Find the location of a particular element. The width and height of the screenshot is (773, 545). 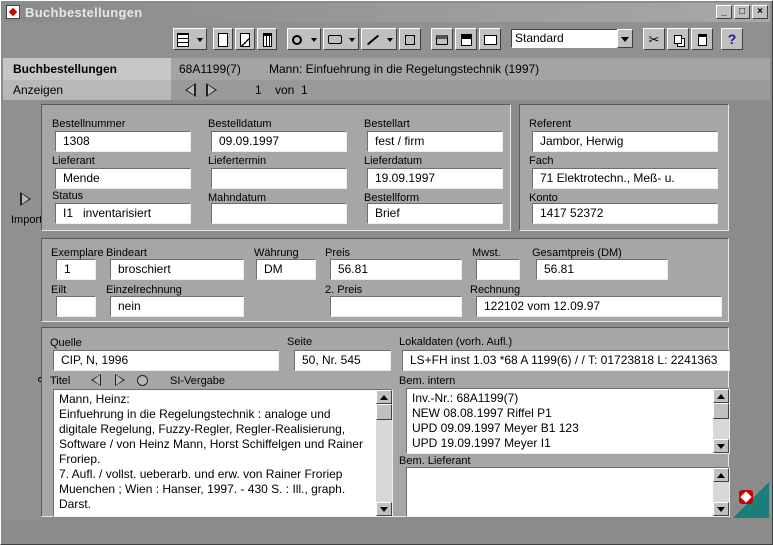

page-current: 1 is located at coordinates (258, 90).